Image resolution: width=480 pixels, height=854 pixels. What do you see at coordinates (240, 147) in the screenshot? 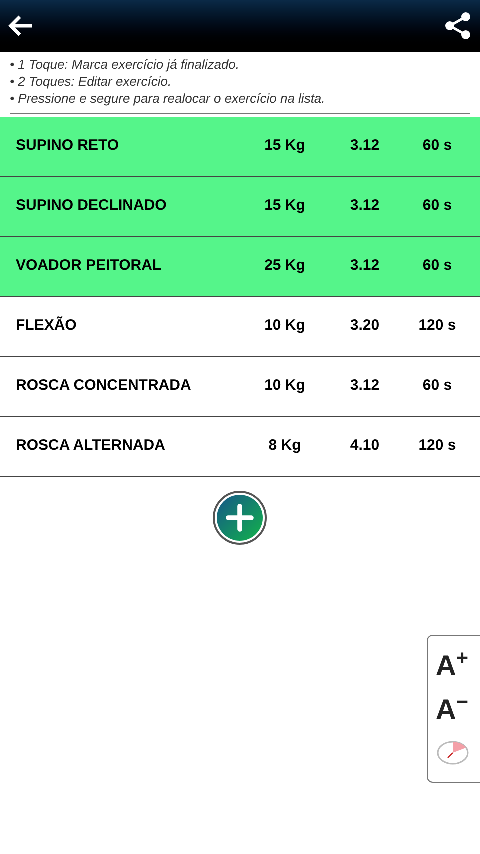
I see `exercise-row: SUPINO RETO 15 Kg 3.12 60 s` at bounding box center [240, 147].